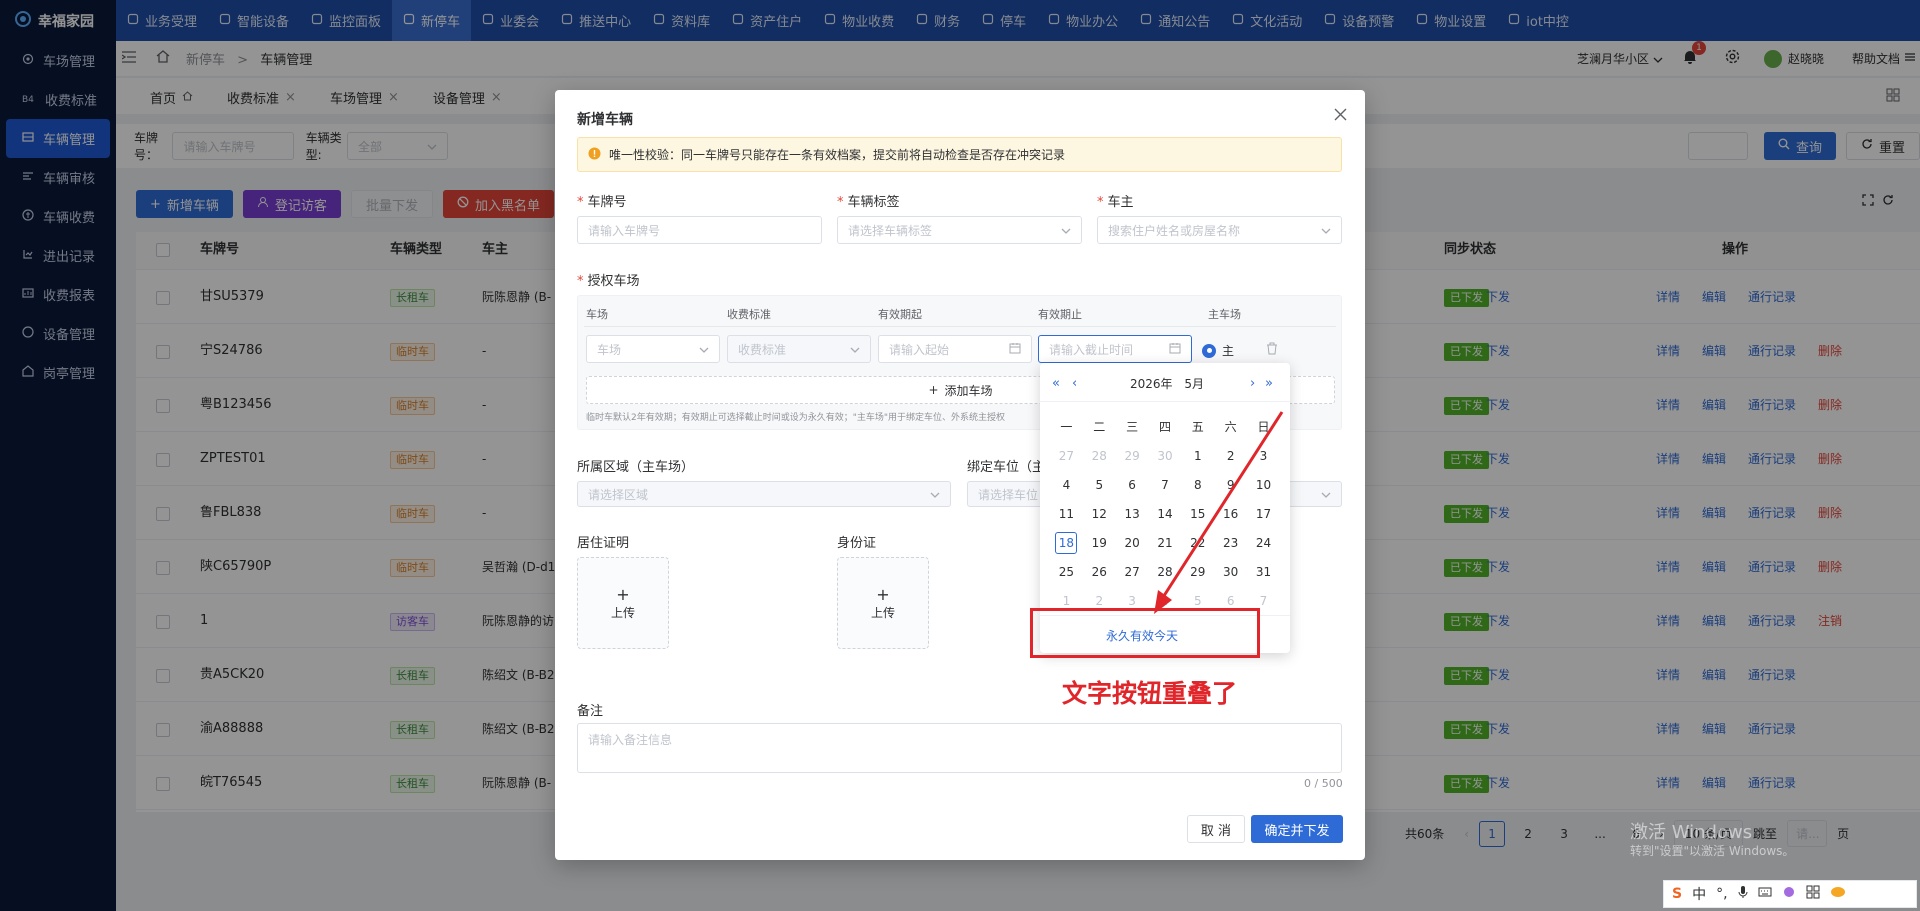  I want to click on plate-label-text: 车牌号, so click(607, 202).